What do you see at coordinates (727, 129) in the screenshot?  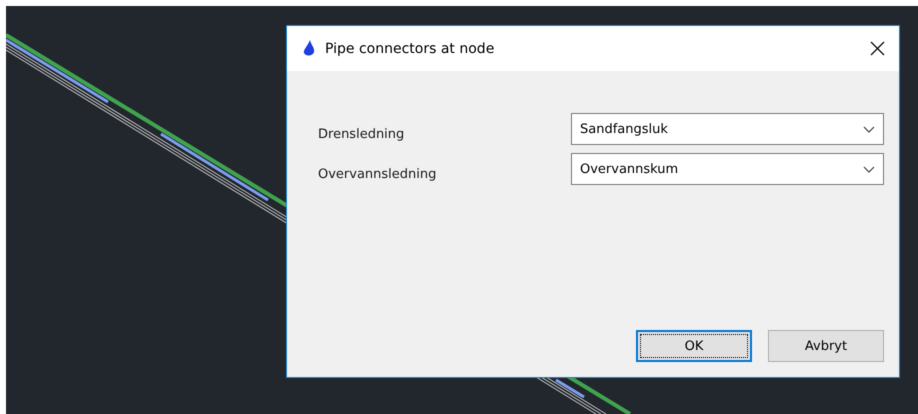 I see `dropdown-field: Sandfangsluk` at bounding box center [727, 129].